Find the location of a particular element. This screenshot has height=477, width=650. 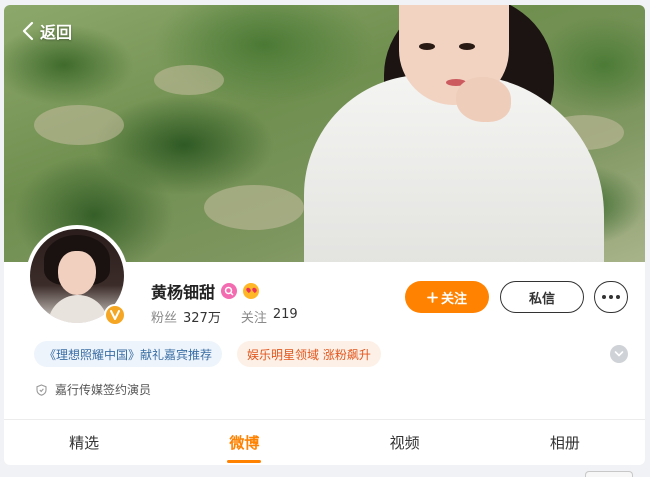

more-button is located at coordinates (611, 297).